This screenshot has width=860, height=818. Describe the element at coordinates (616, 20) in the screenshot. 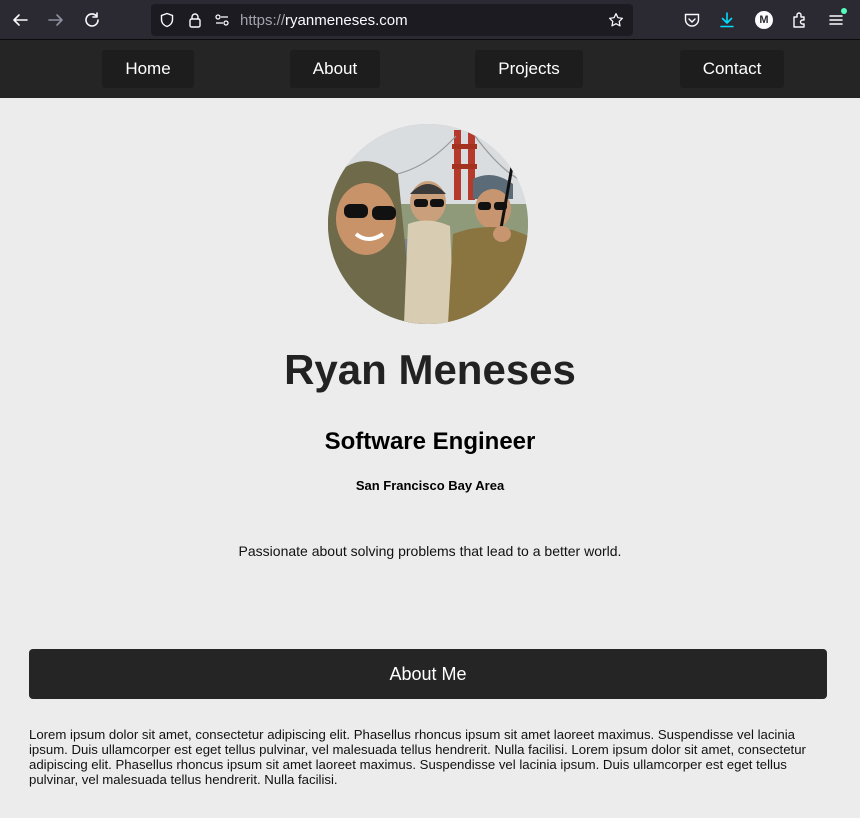

I see `bookmark-star-icon` at that location.